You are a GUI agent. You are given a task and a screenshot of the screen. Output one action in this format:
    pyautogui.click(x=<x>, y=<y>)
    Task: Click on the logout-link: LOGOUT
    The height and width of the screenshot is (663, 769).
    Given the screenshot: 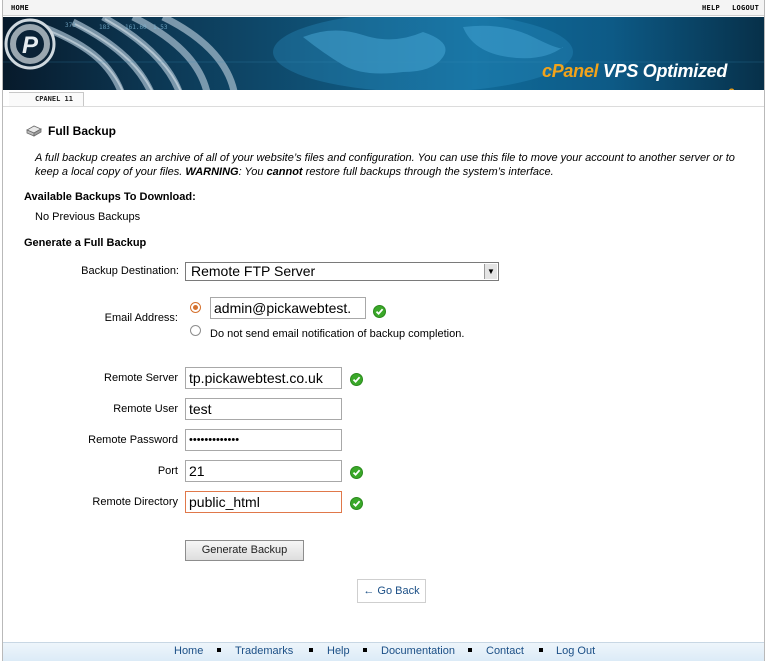 What is the action you would take?
    pyautogui.click(x=745, y=8)
    